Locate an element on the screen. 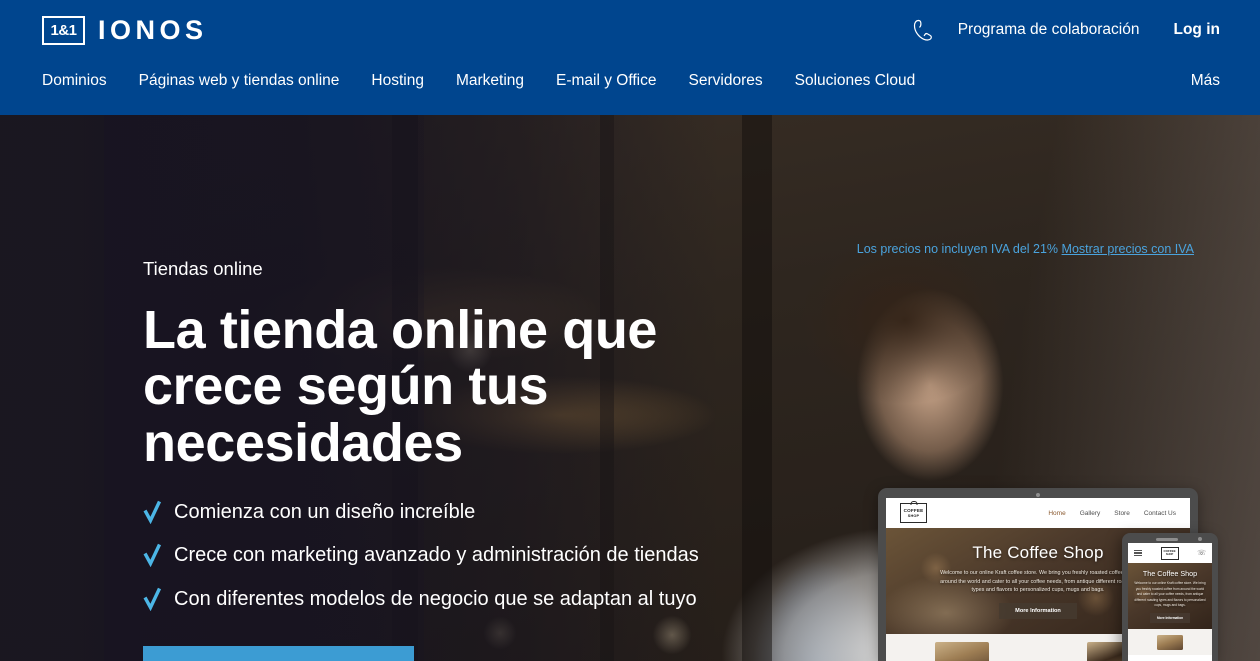 The image size is (1260, 661). header-top-right: Programa de colaboración Log in is located at coordinates (1063, 30).